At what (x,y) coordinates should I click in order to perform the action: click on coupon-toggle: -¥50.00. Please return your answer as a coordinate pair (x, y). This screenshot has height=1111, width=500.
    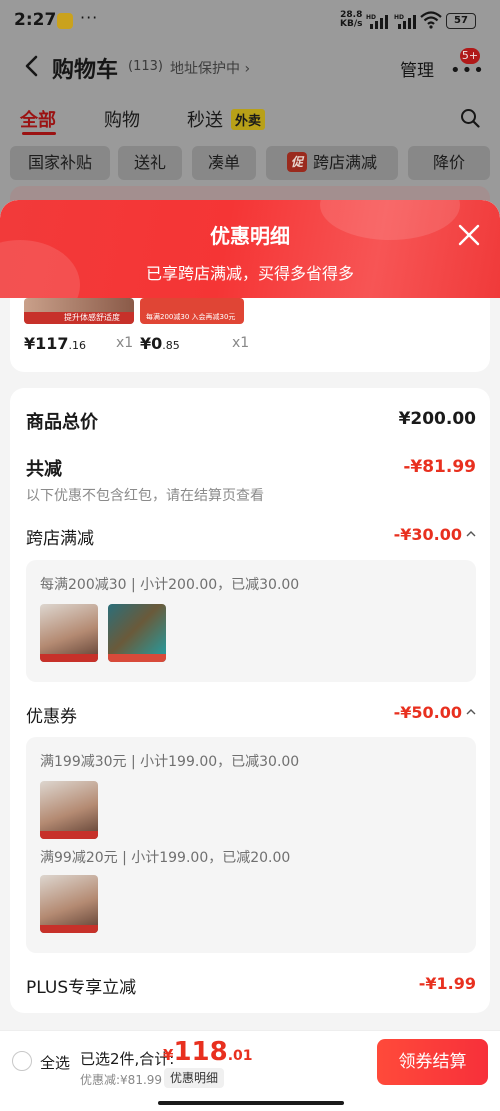
    Looking at the image, I should click on (435, 712).